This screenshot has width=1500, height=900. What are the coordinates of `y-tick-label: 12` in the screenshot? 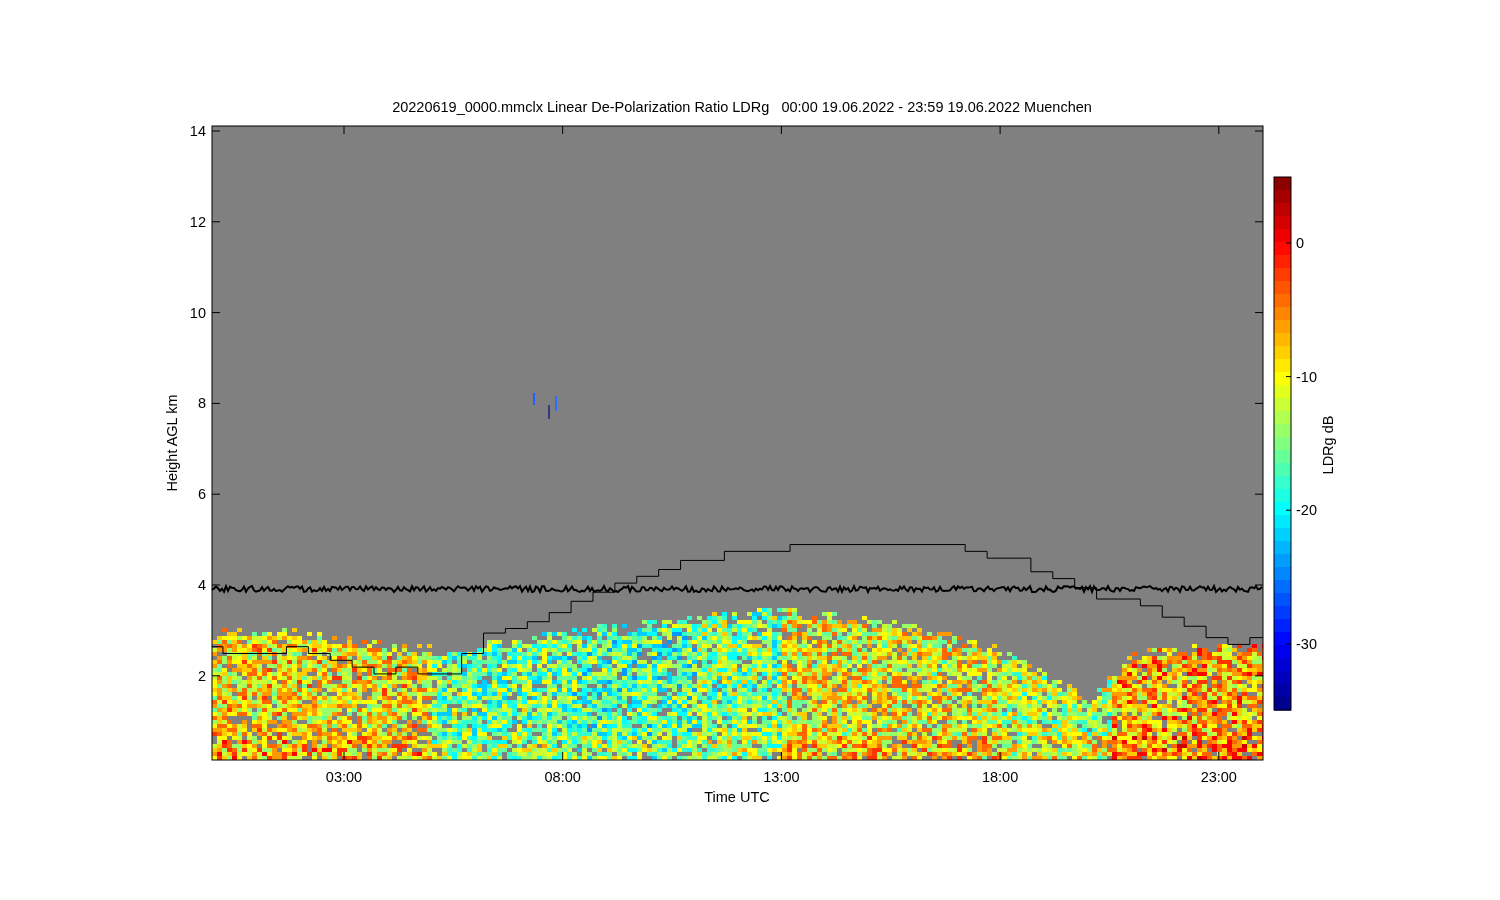 It's located at (197, 221).